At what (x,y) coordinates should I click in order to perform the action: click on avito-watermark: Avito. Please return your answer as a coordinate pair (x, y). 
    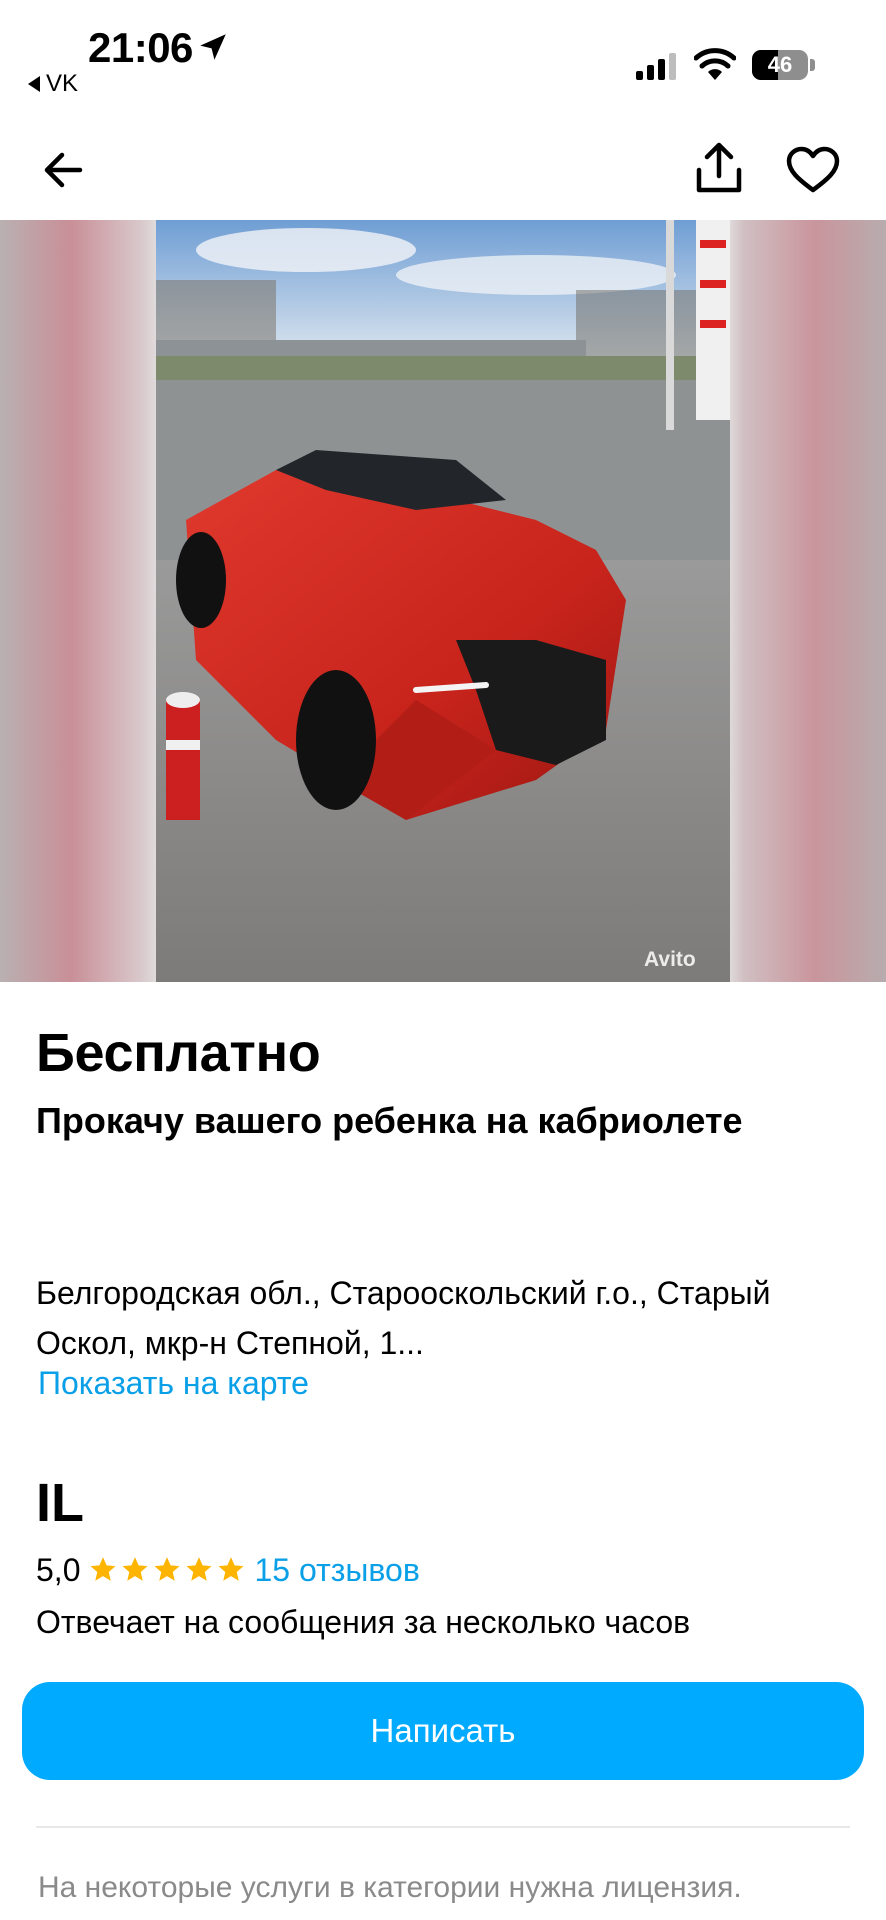
    Looking at the image, I should click on (670, 959).